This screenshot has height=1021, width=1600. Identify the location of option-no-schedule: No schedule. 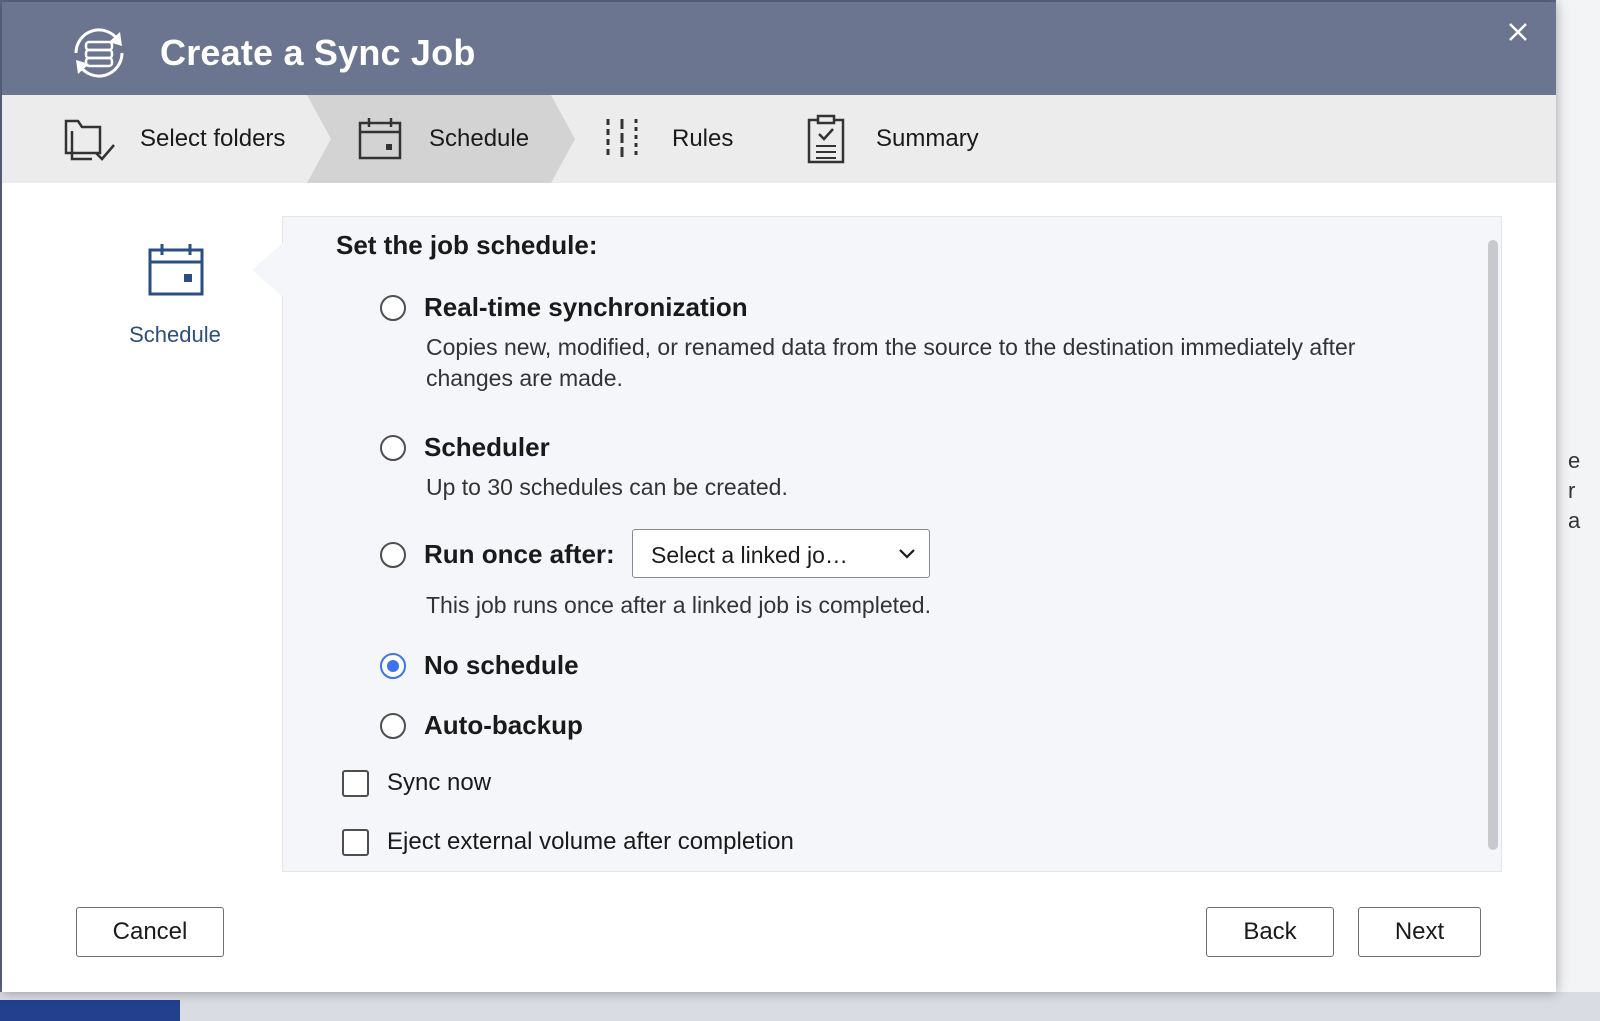
(479, 665).